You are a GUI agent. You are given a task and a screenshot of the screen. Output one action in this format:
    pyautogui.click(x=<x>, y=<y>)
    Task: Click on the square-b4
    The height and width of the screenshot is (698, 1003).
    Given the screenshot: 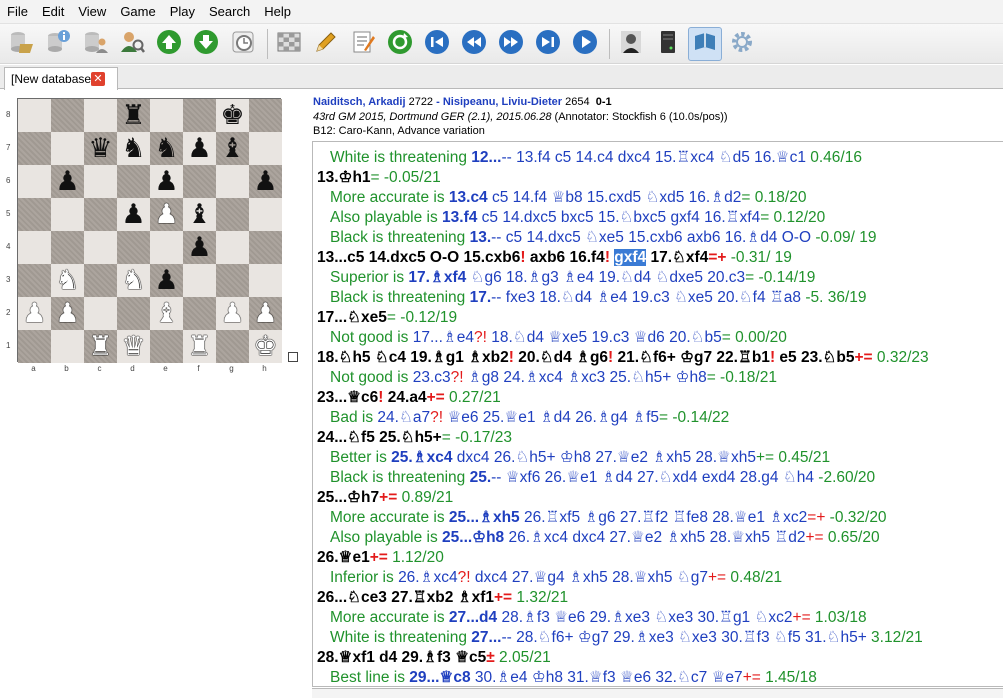 What is the action you would take?
    pyautogui.click(x=67, y=247)
    